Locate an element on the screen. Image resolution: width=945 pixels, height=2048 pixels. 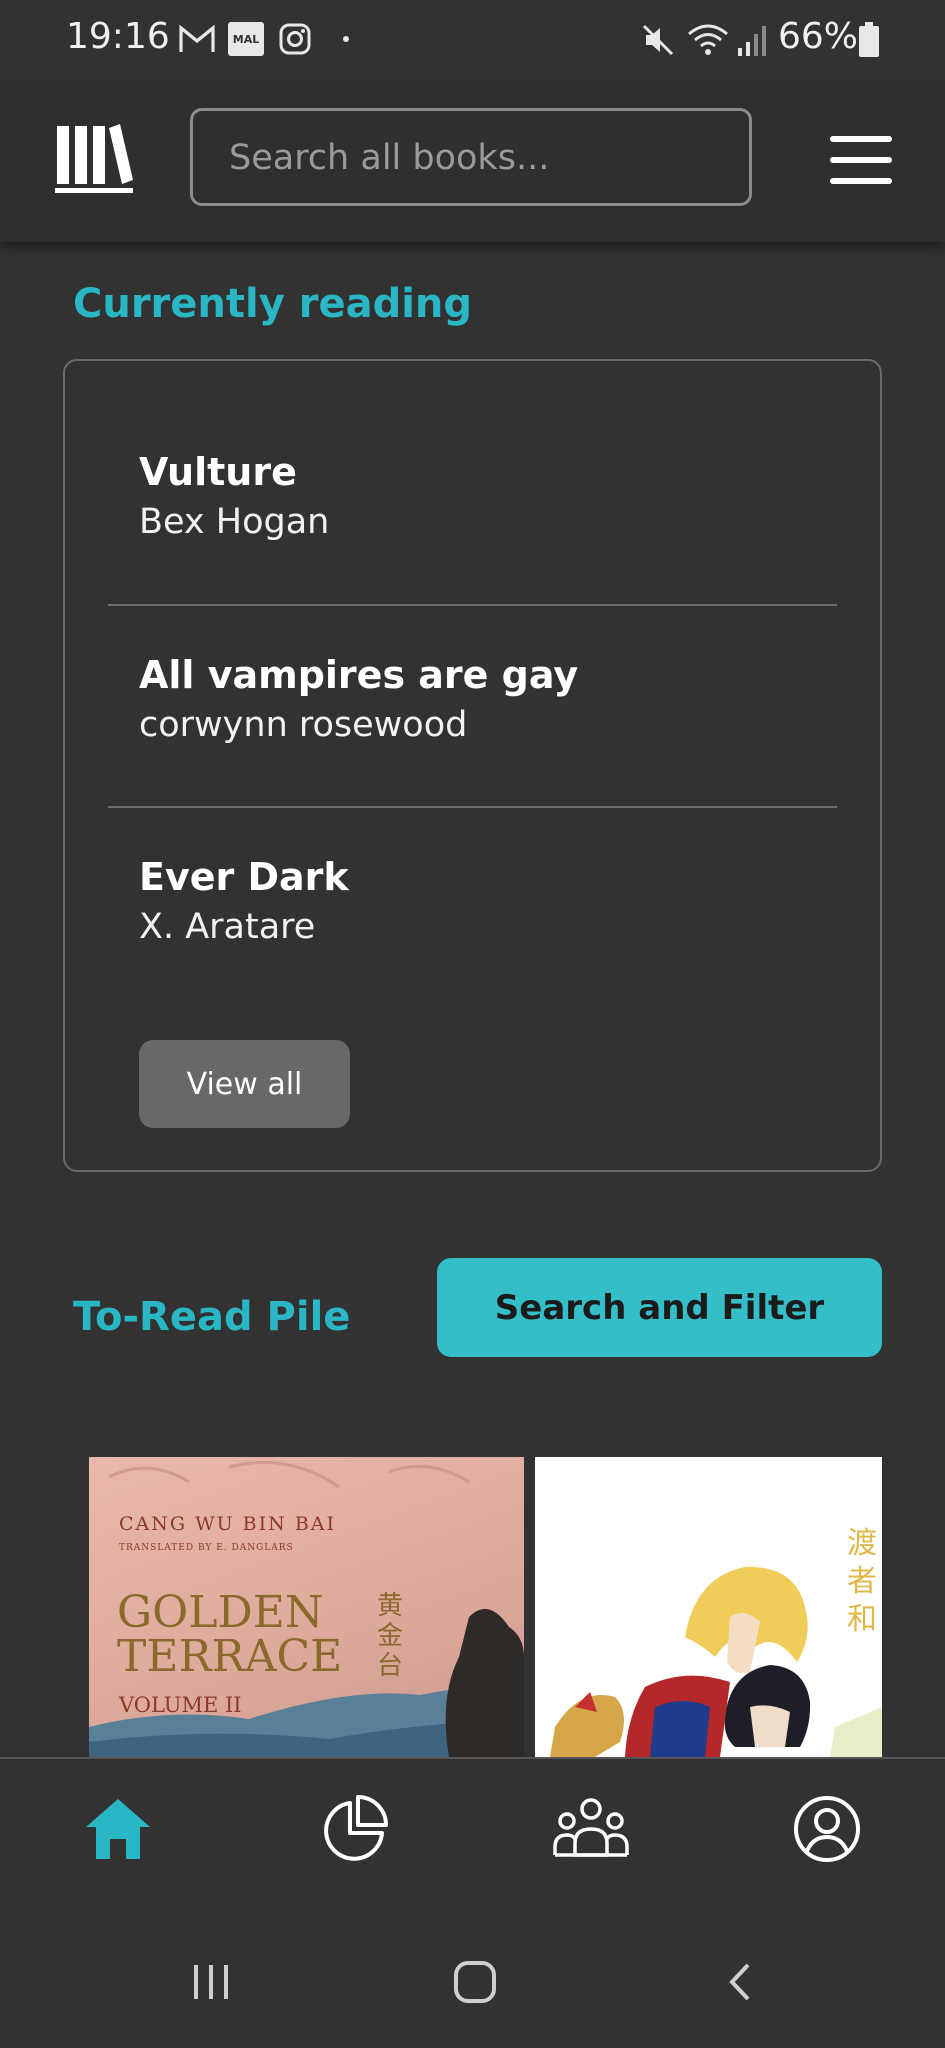
wifi-icon is located at coordinates (708, 39).